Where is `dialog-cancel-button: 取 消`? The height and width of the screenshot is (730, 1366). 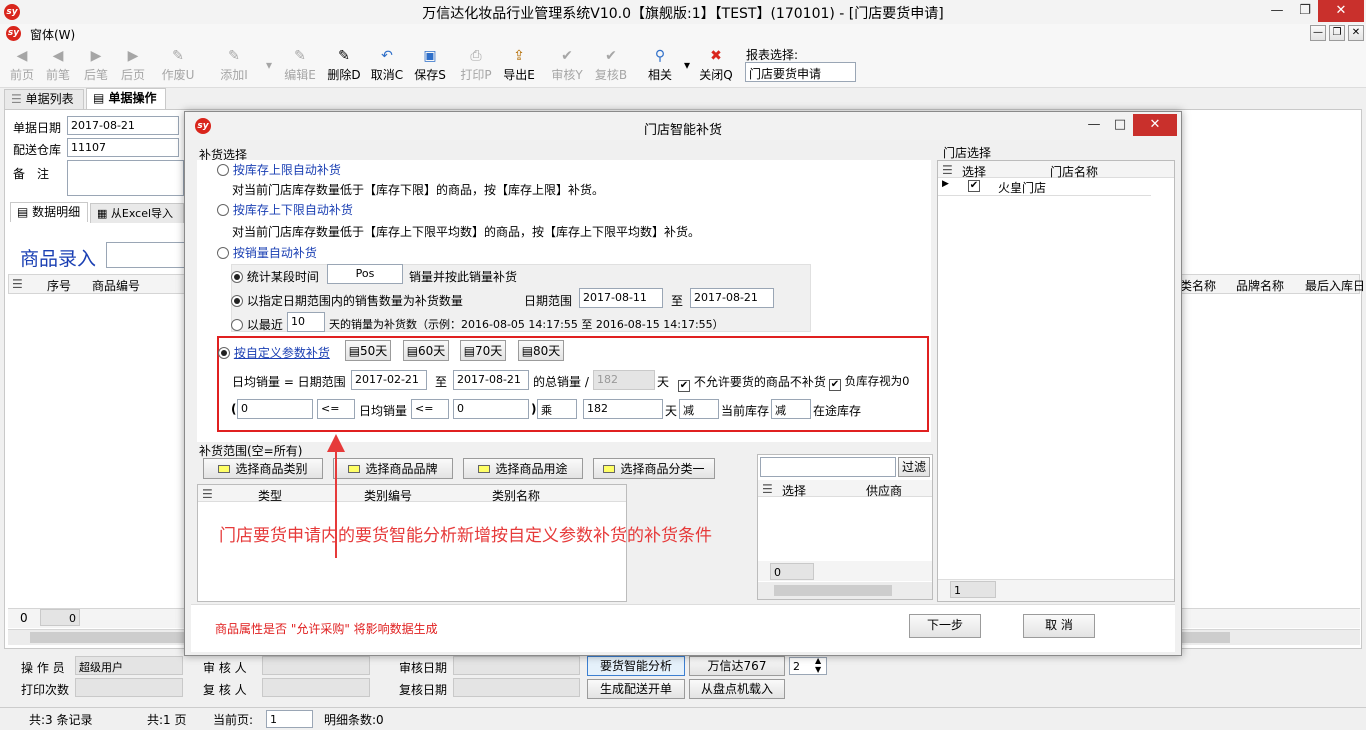
dialog-cancel-button: 取 消 is located at coordinates (1059, 626).